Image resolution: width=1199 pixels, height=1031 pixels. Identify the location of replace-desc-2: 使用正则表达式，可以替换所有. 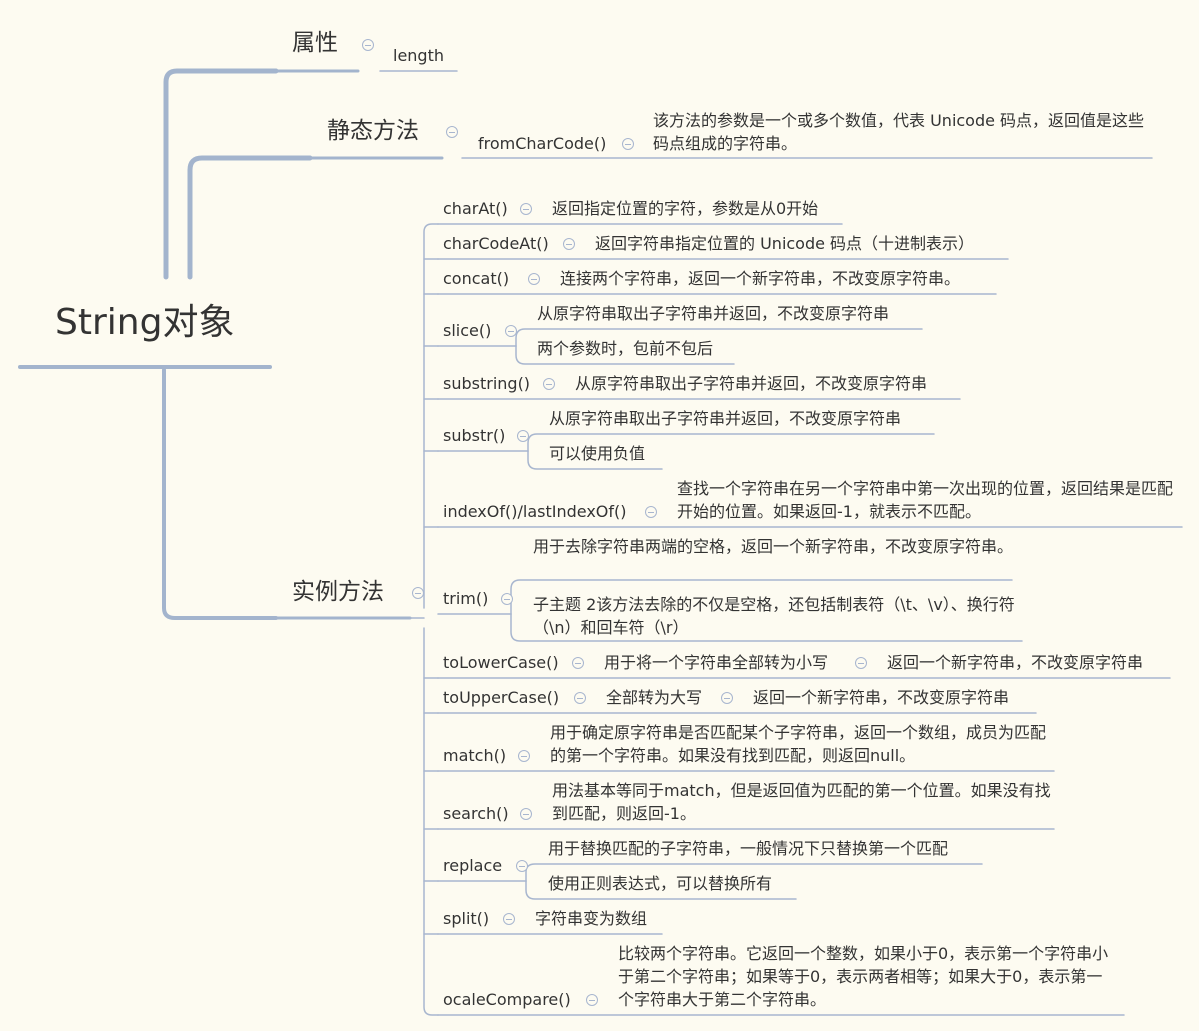
(660, 883).